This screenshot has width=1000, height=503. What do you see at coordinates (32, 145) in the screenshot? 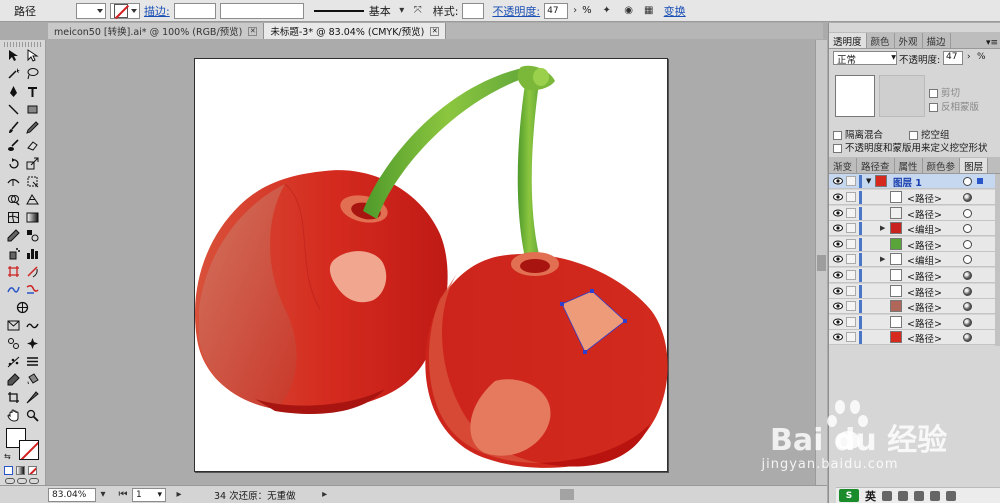
I see `eraser-tool-icon` at bounding box center [32, 145].